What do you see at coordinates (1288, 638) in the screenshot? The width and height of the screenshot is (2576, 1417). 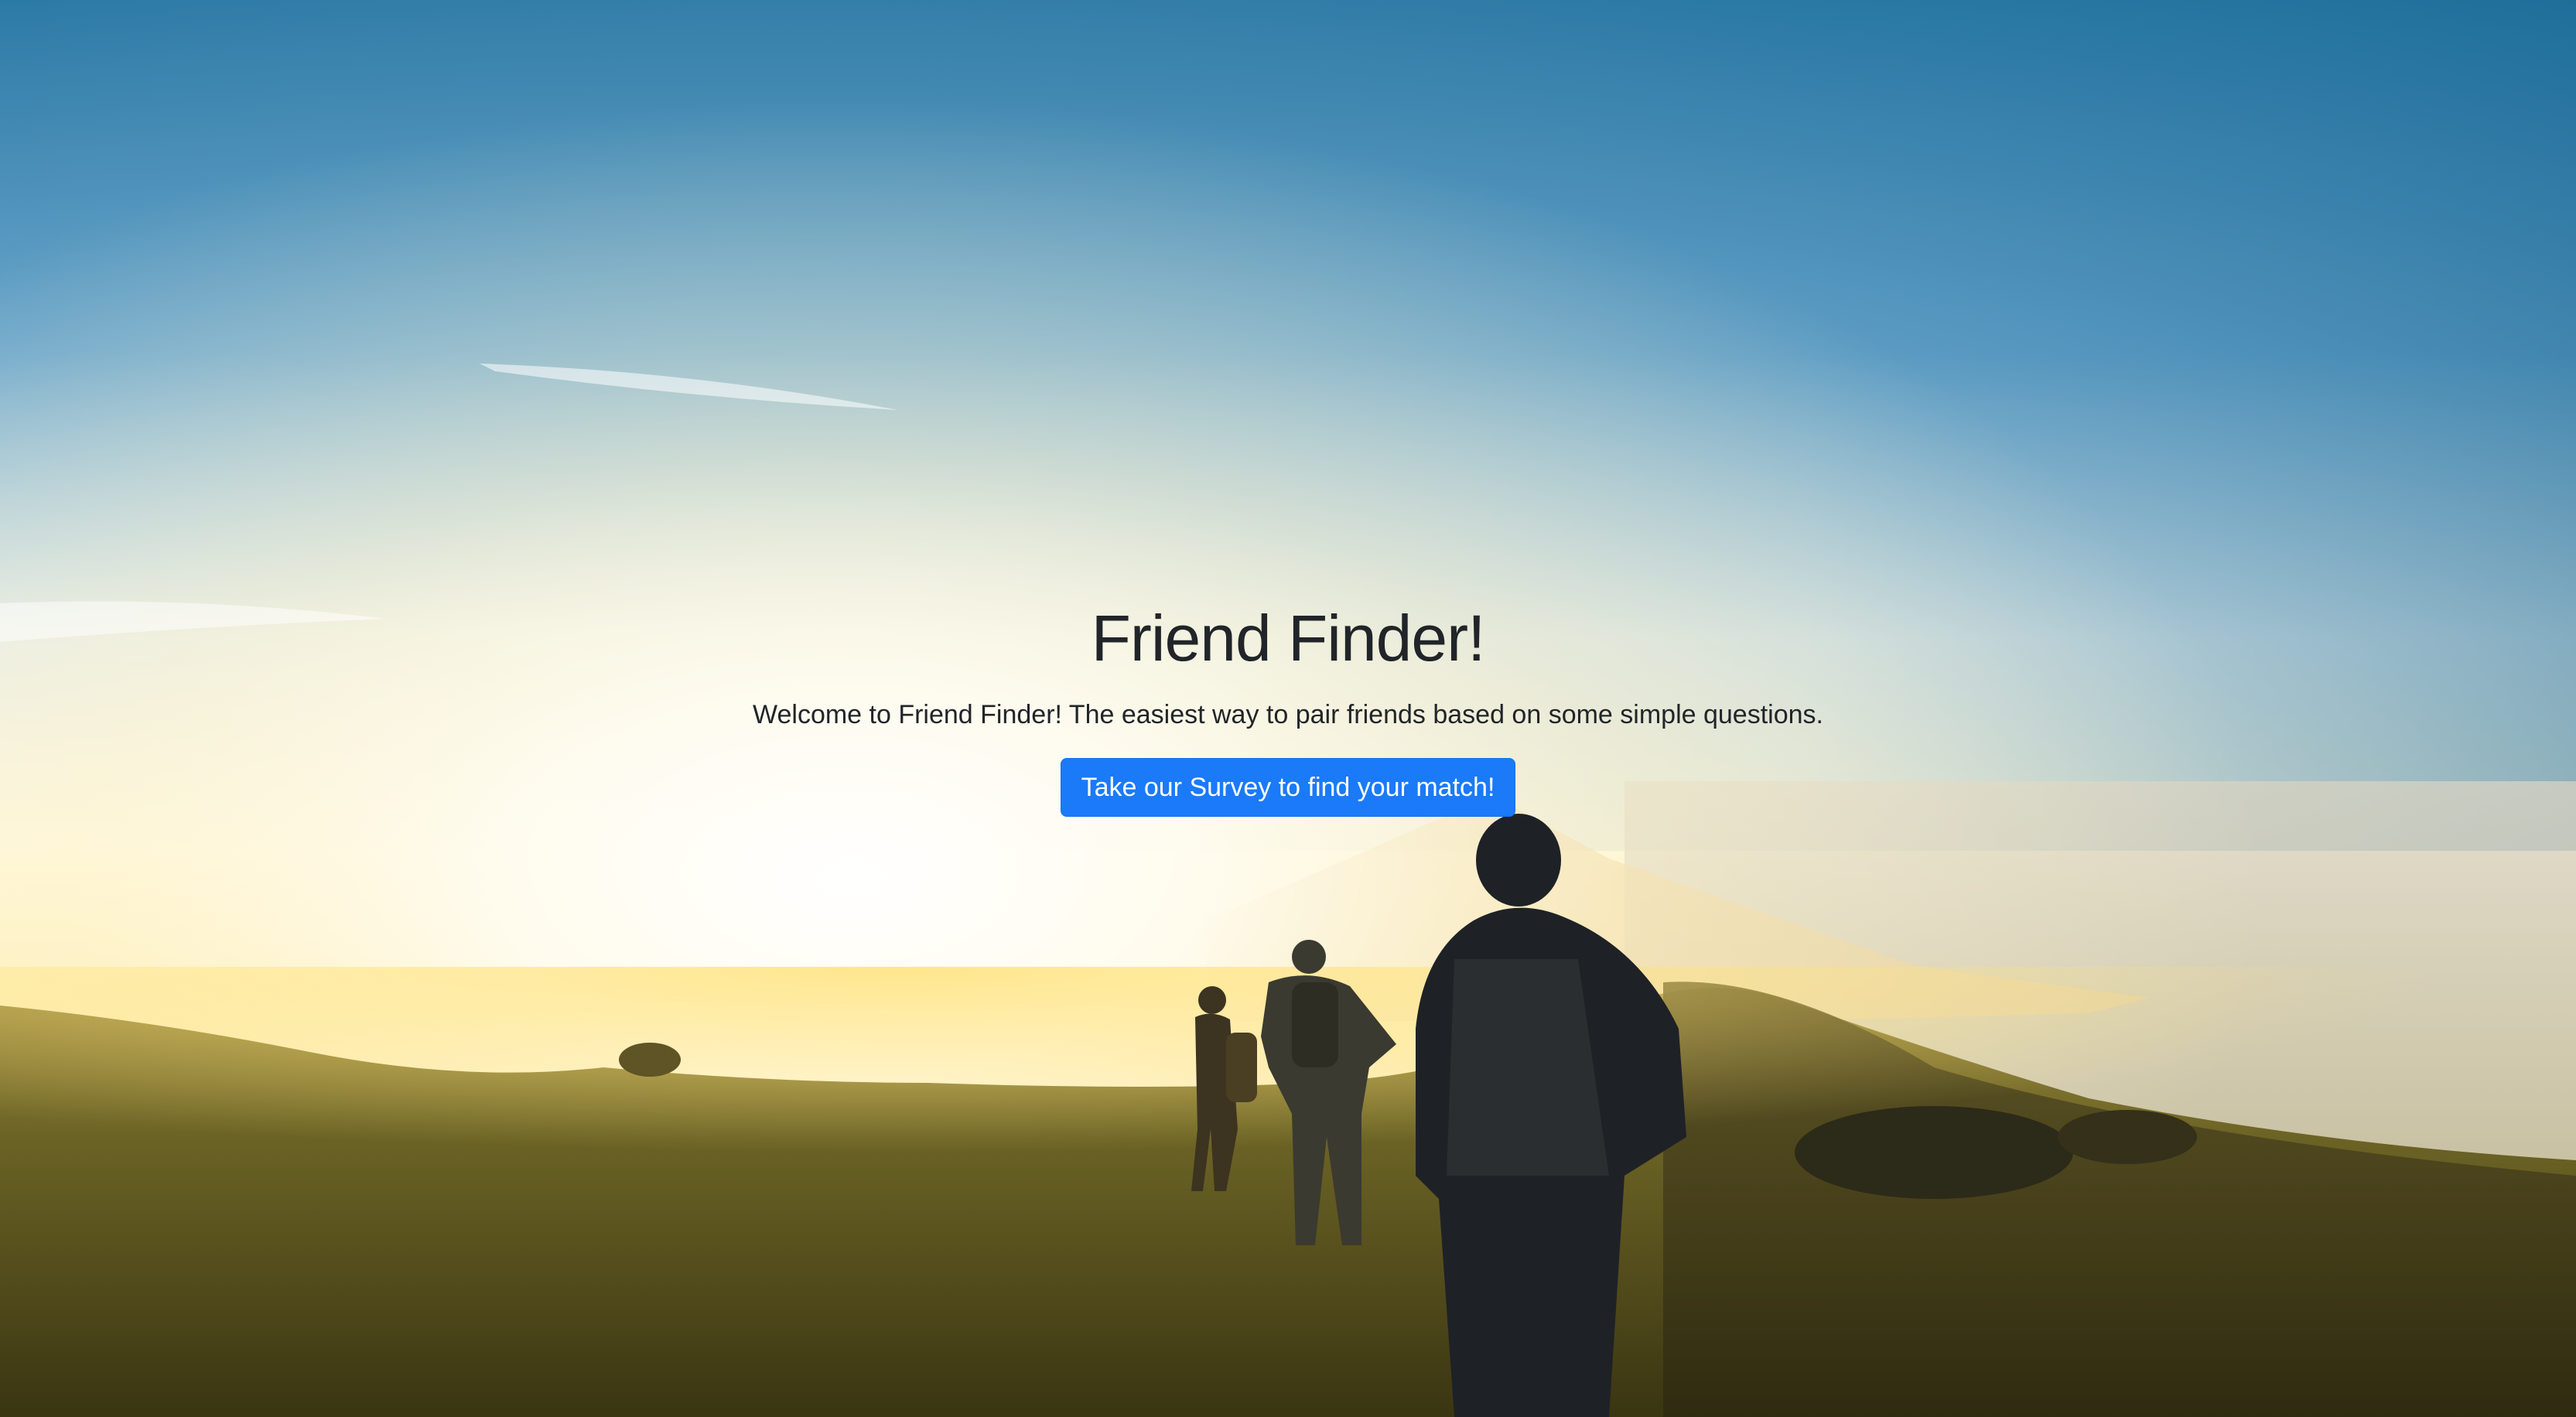 I see `page-title: Friend Finder!` at bounding box center [1288, 638].